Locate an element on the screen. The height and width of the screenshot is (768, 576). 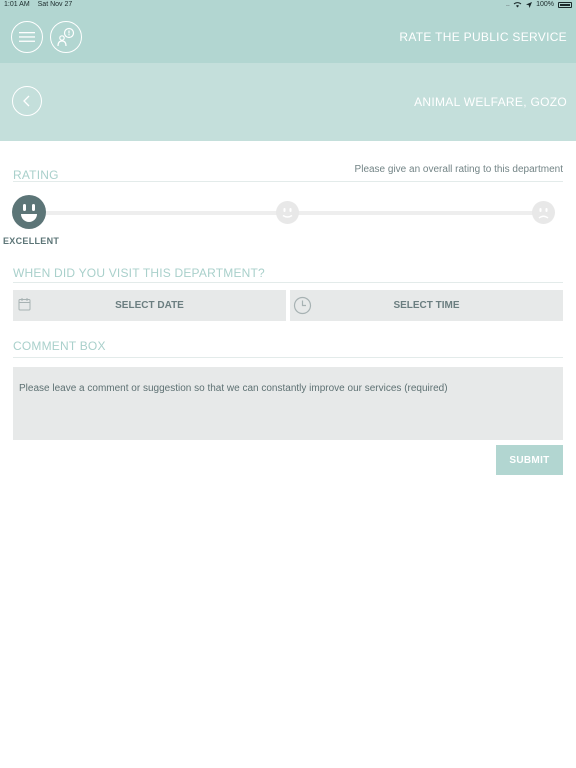
menu-button is located at coordinates (27, 37).